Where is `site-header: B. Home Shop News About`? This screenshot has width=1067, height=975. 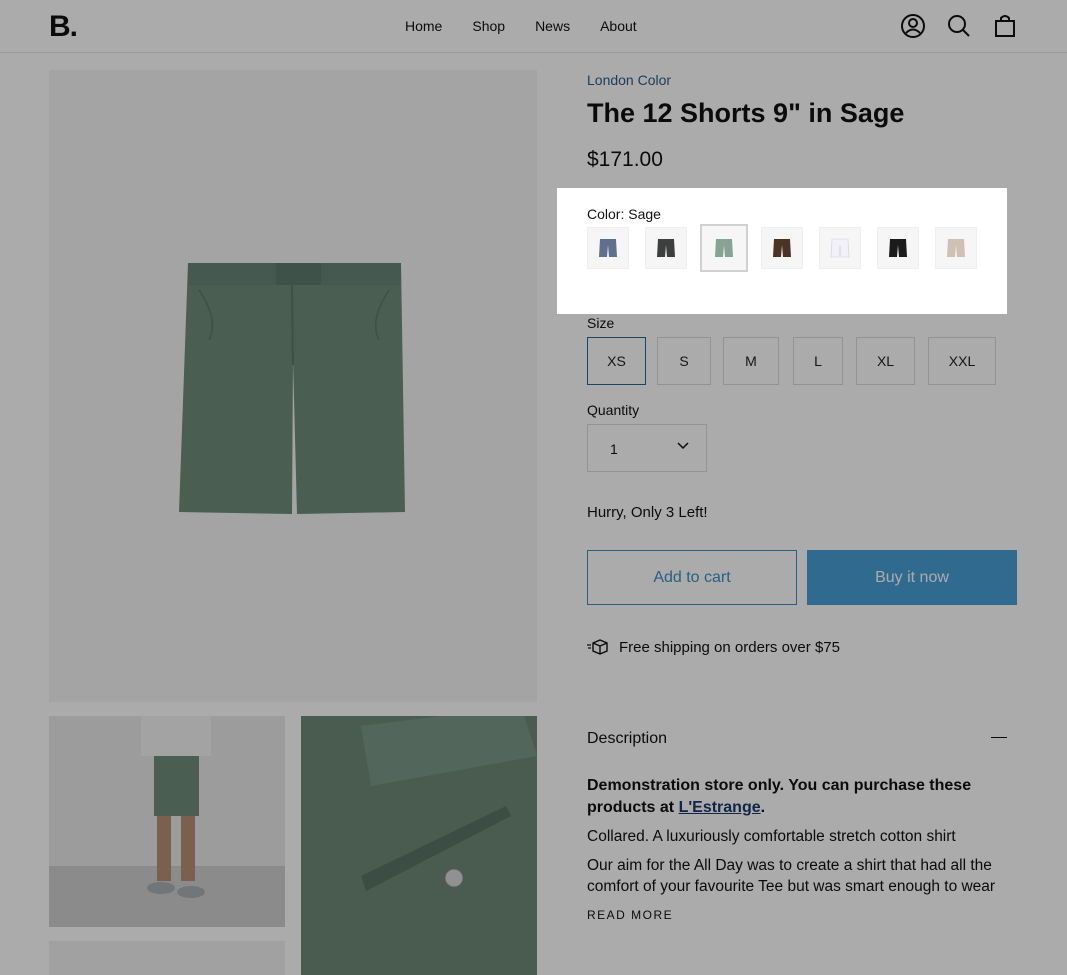
site-header: B. Home Shop News About is located at coordinates (533, 26).